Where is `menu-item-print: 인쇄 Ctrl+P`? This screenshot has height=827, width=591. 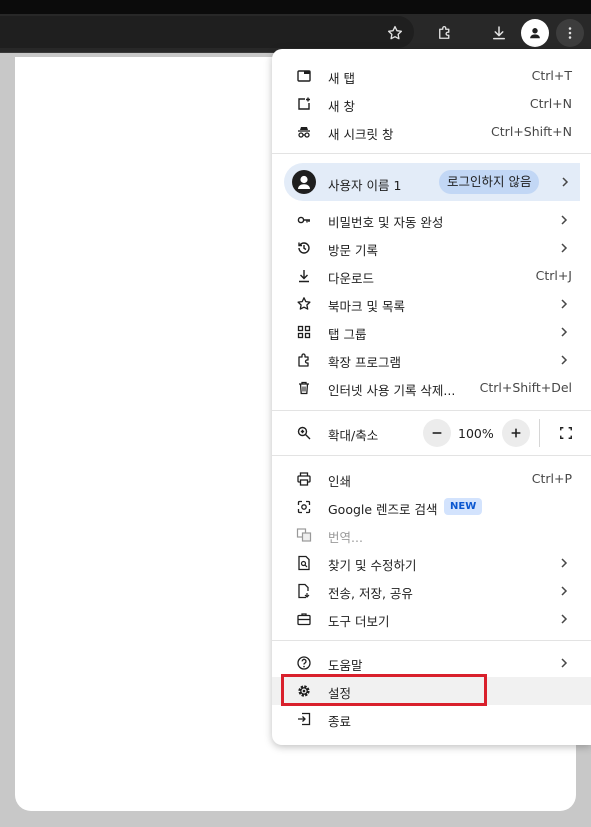
menu-item-print: 인쇄 Ctrl+P is located at coordinates (431, 479).